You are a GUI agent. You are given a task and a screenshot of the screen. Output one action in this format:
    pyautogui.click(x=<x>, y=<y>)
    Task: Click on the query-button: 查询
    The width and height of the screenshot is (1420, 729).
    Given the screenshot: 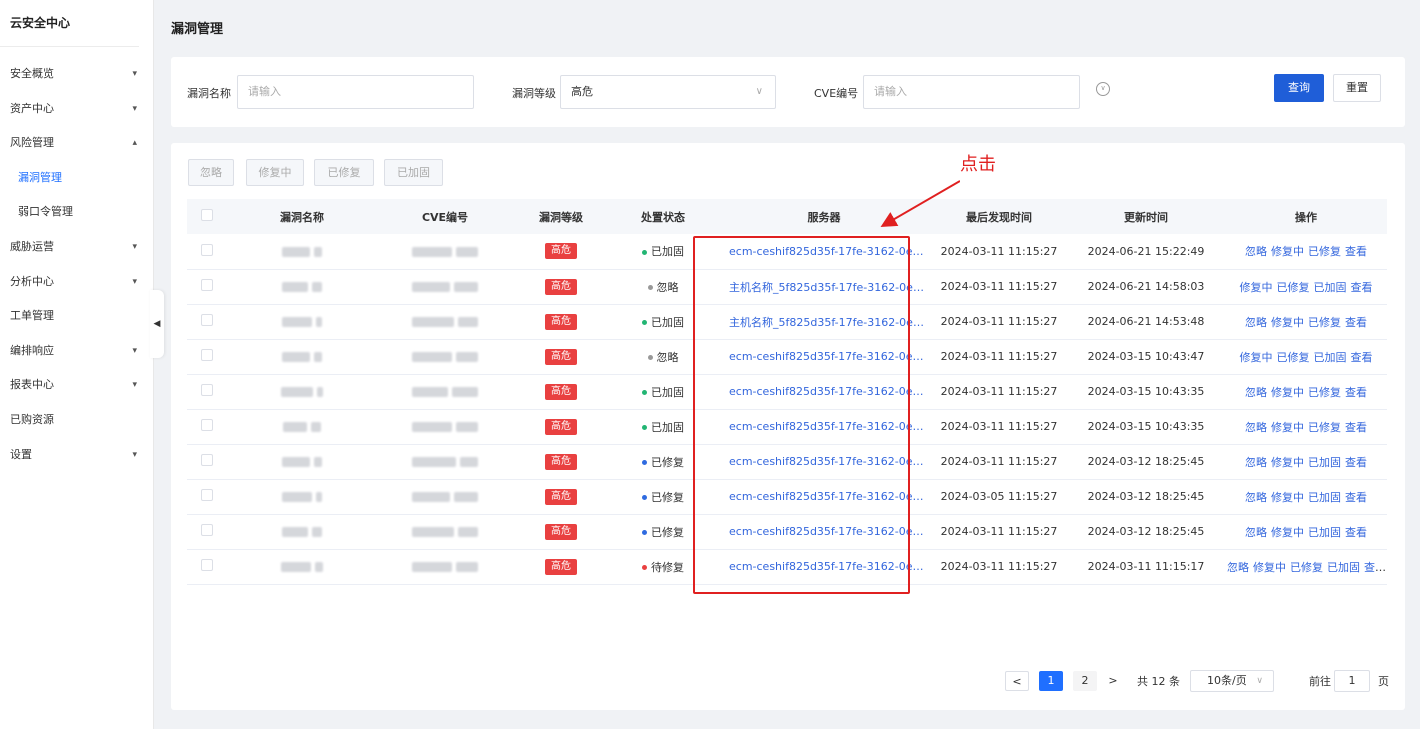 What is the action you would take?
    pyautogui.click(x=1299, y=88)
    